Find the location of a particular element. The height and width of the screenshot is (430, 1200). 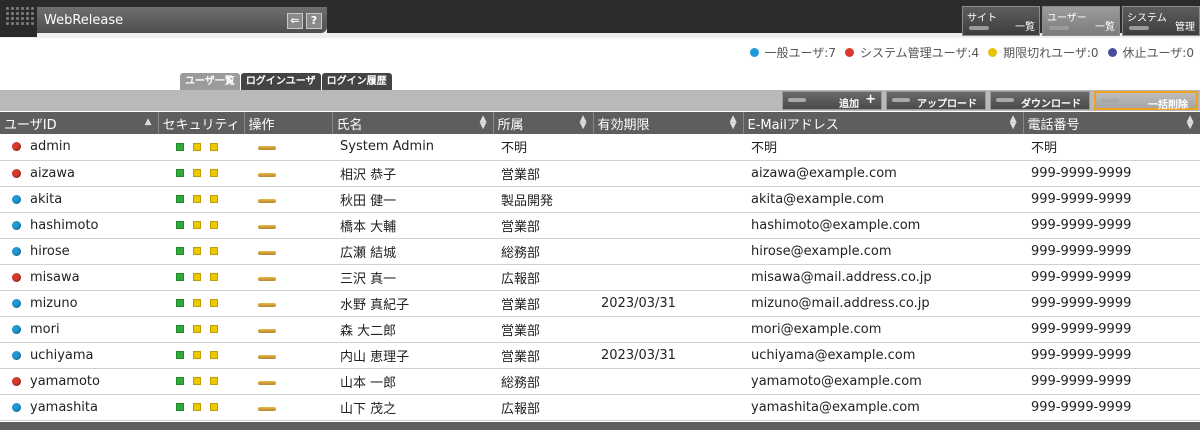

cell-name: 山下 茂之 is located at coordinates (412, 407).